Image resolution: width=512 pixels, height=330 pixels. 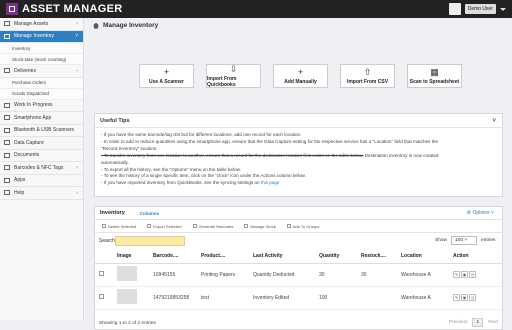 I want to click on tip-text: automatically., so click(x=115, y=162).